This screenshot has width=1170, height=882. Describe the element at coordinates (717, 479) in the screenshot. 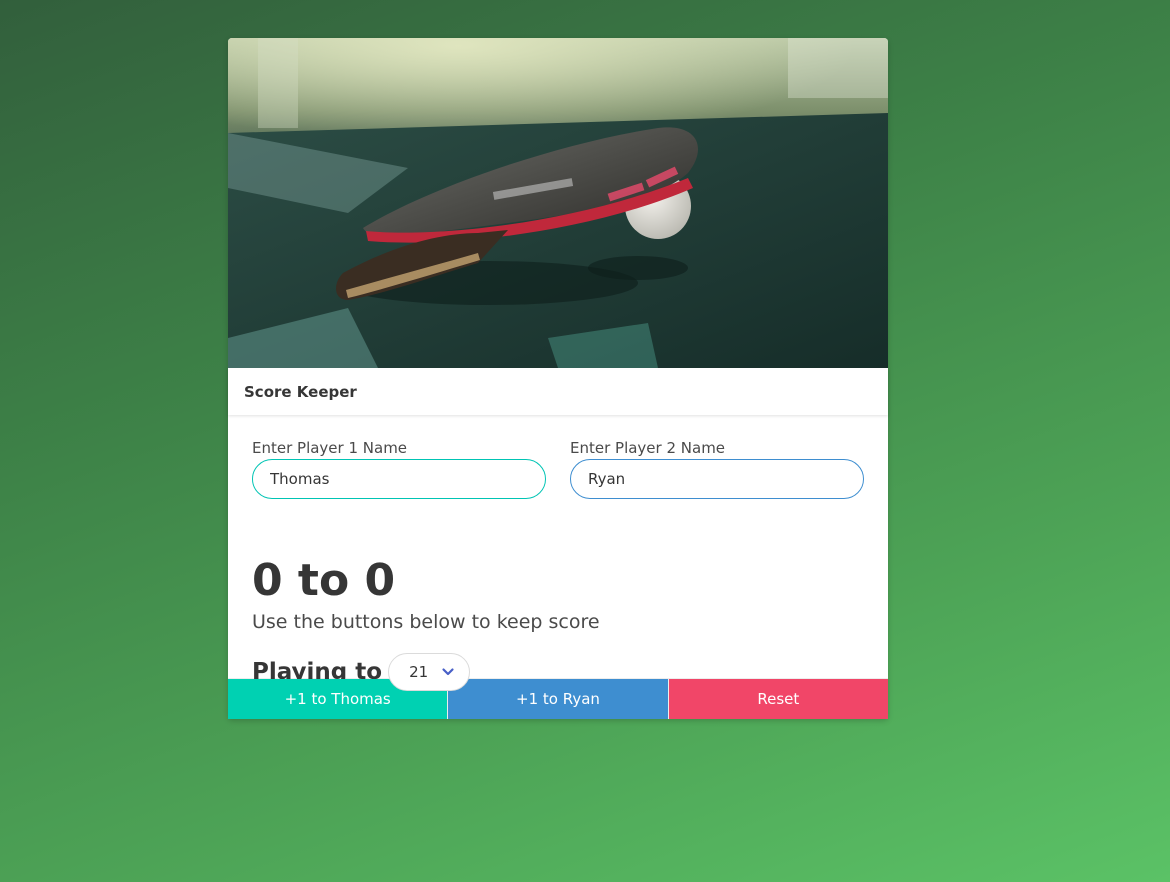

I see `player2-name-input` at that location.